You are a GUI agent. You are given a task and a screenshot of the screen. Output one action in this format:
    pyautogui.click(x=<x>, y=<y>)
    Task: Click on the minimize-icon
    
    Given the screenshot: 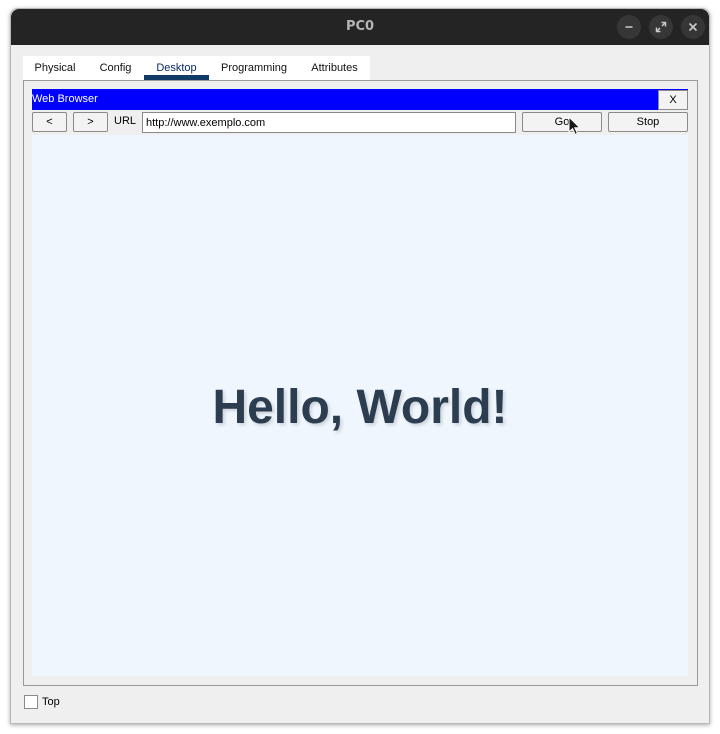 What is the action you would take?
    pyautogui.click(x=629, y=27)
    